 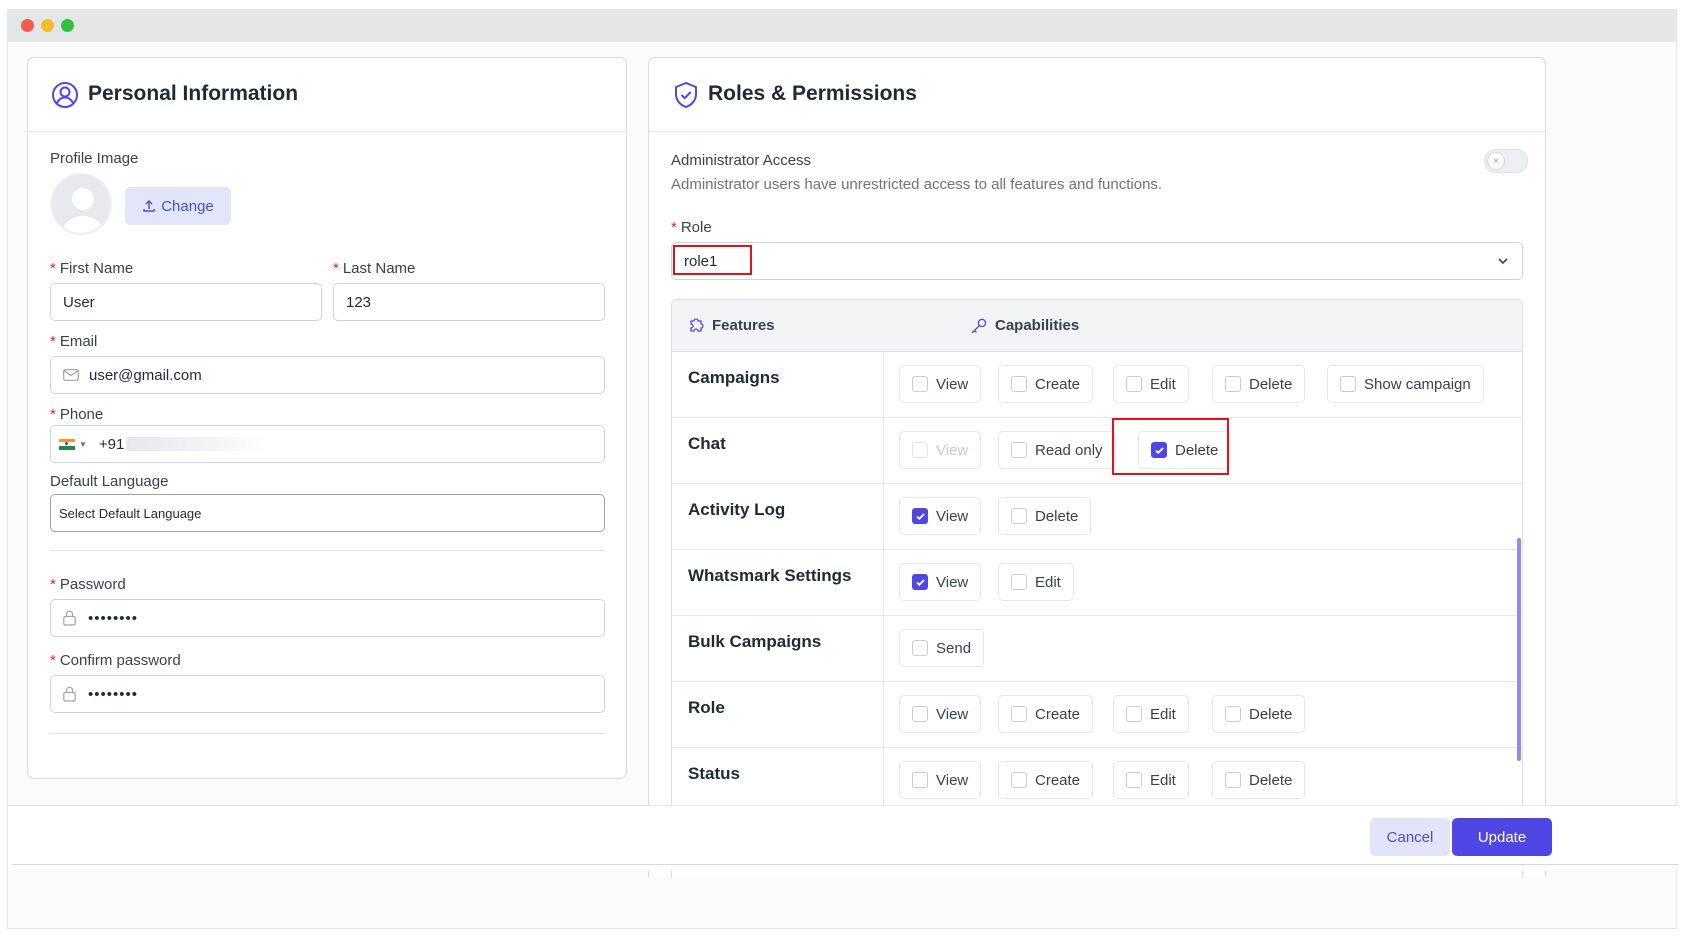 What do you see at coordinates (697, 325) in the screenshot?
I see `puzzle-icon` at bounding box center [697, 325].